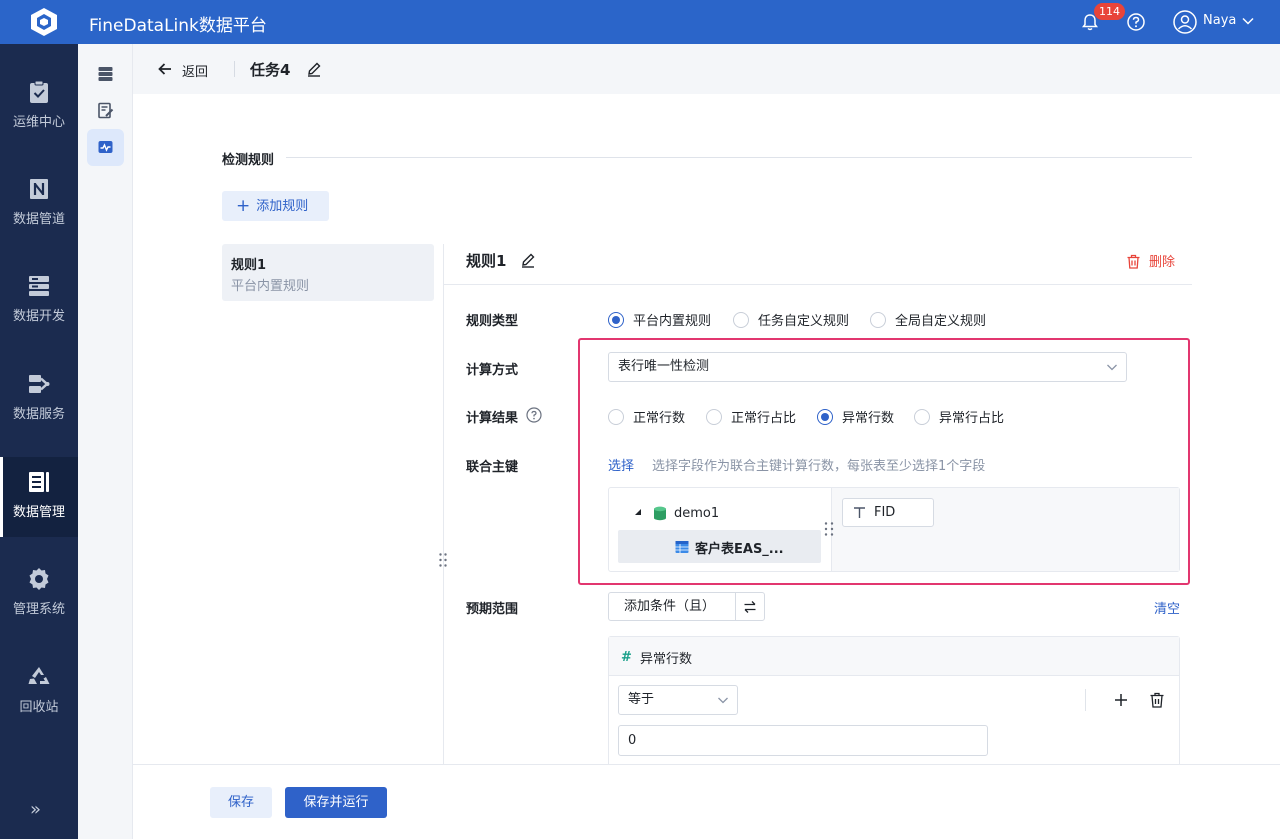  I want to click on clear-conditions-link: 清空, so click(1167, 607).